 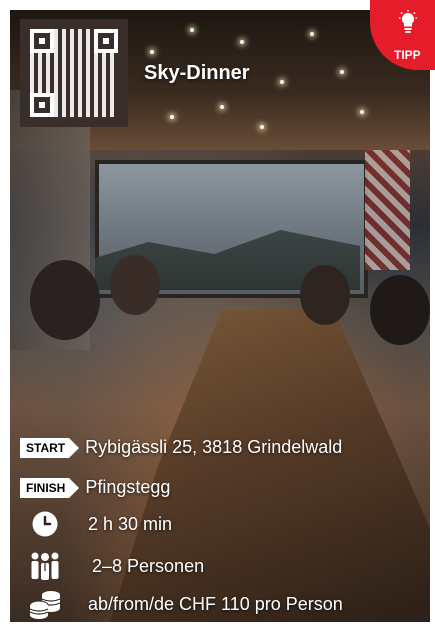 I want to click on tipp-label: TIPP, so click(x=407, y=55).